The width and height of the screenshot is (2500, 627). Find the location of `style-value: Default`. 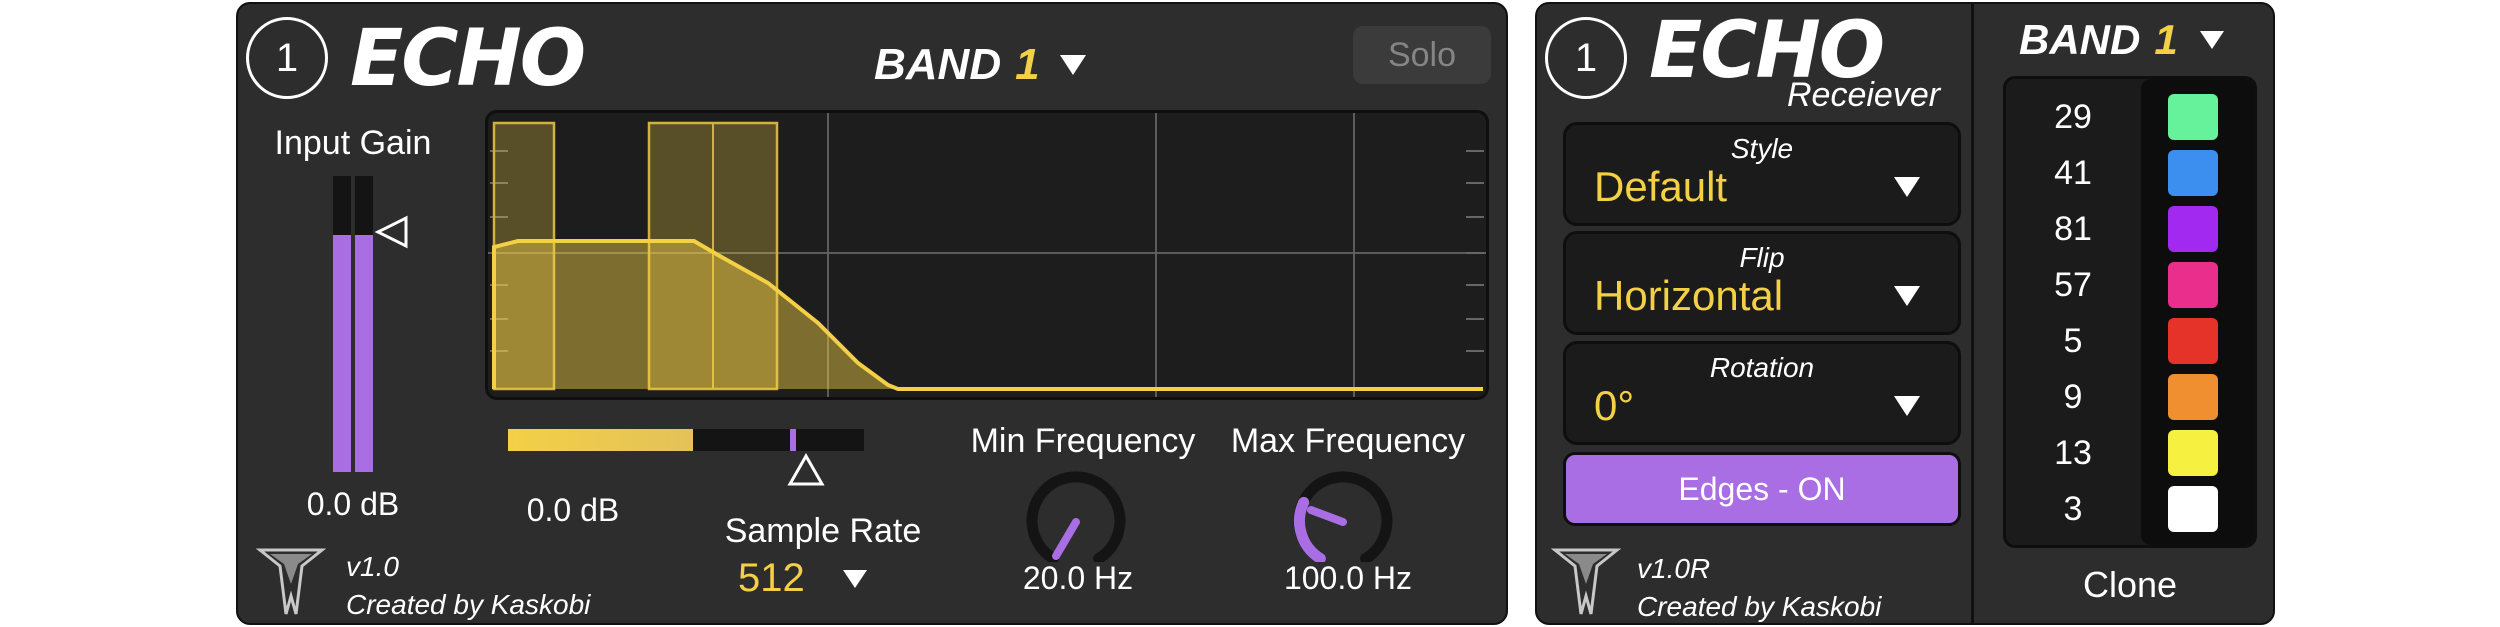

style-value: Default is located at coordinates (1661, 186).